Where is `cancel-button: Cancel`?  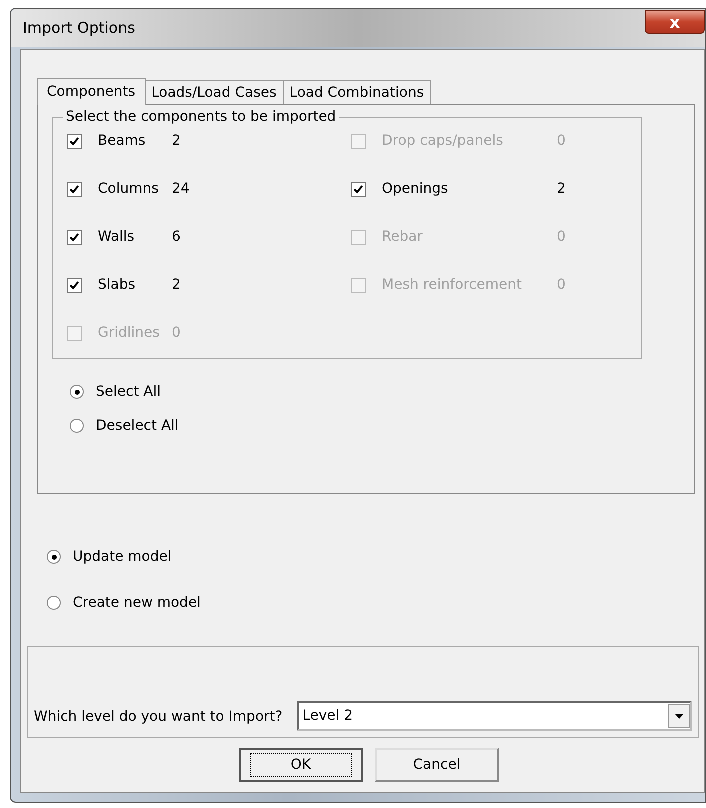 cancel-button: Cancel is located at coordinates (437, 765).